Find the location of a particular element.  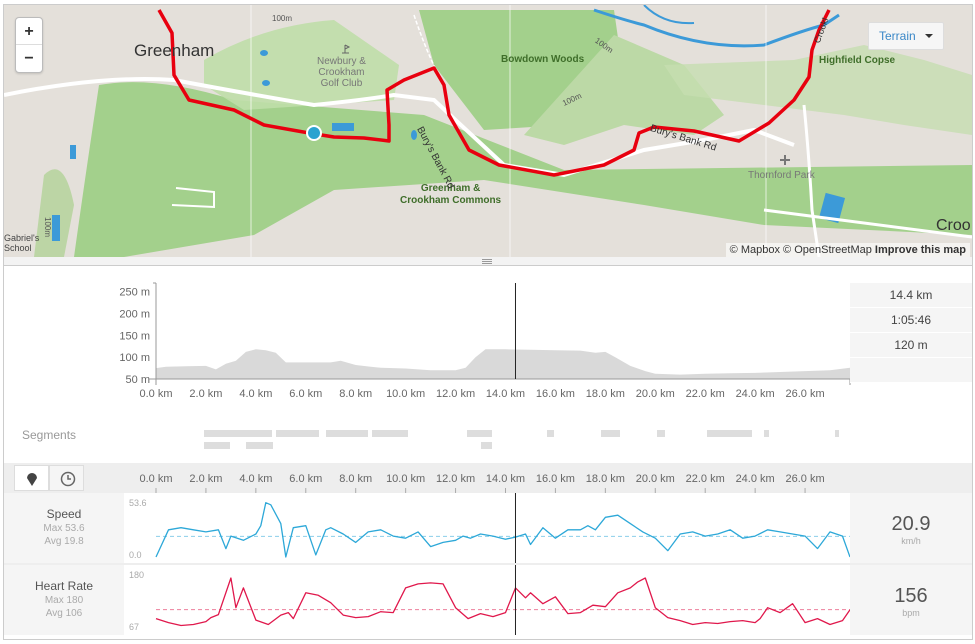

stat-empty is located at coordinates (911, 370).